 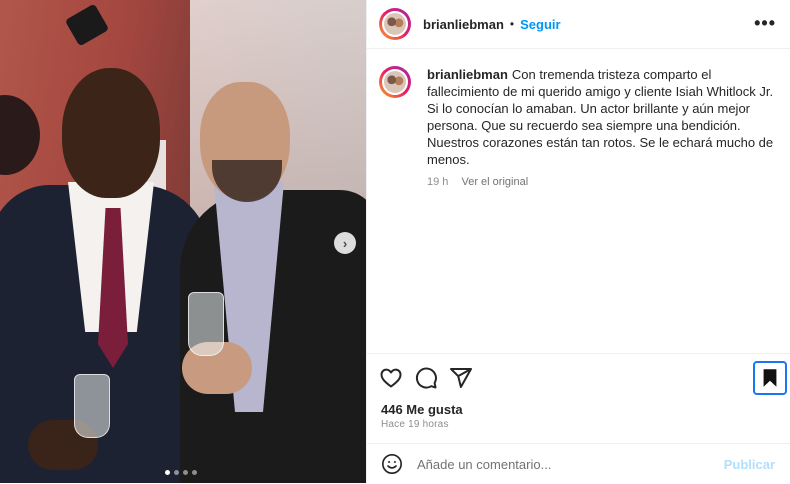 What do you see at coordinates (415, 424) in the screenshot?
I see `post-timestamp: Hace 19 horas` at bounding box center [415, 424].